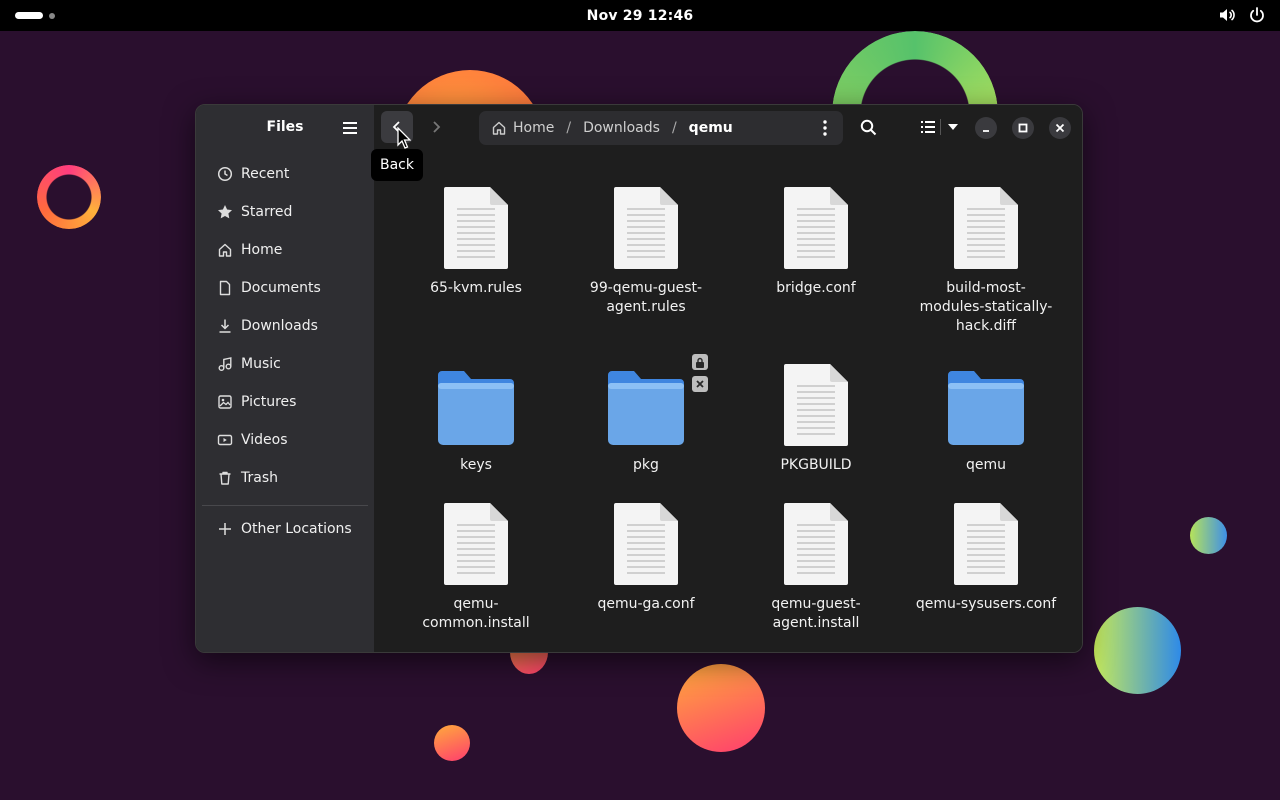 The height and width of the screenshot is (800, 1280). I want to click on sidebar-item-starred: Starred, so click(285, 212).